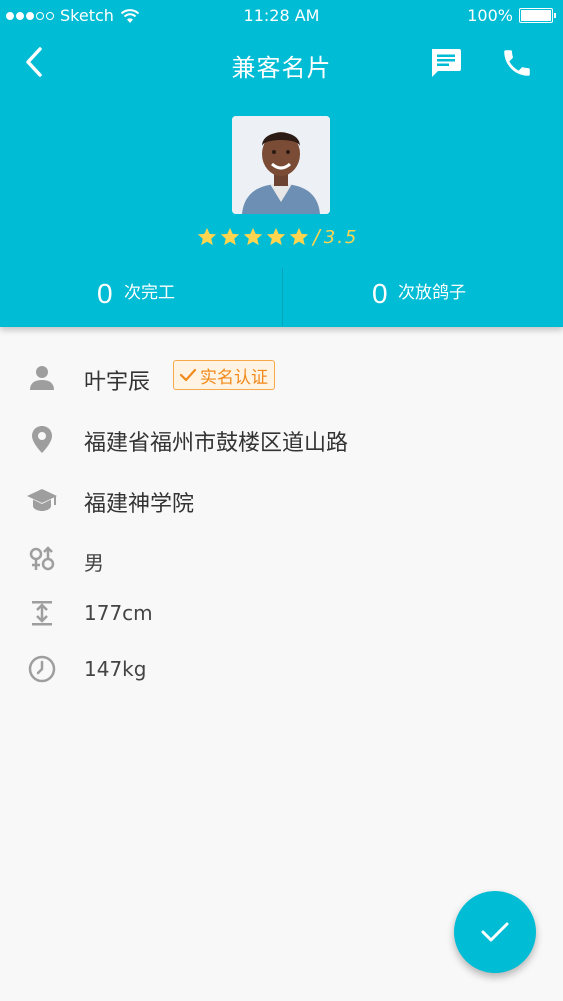  What do you see at coordinates (234, 377) in the screenshot?
I see `verified-label: 实名认证` at bounding box center [234, 377].